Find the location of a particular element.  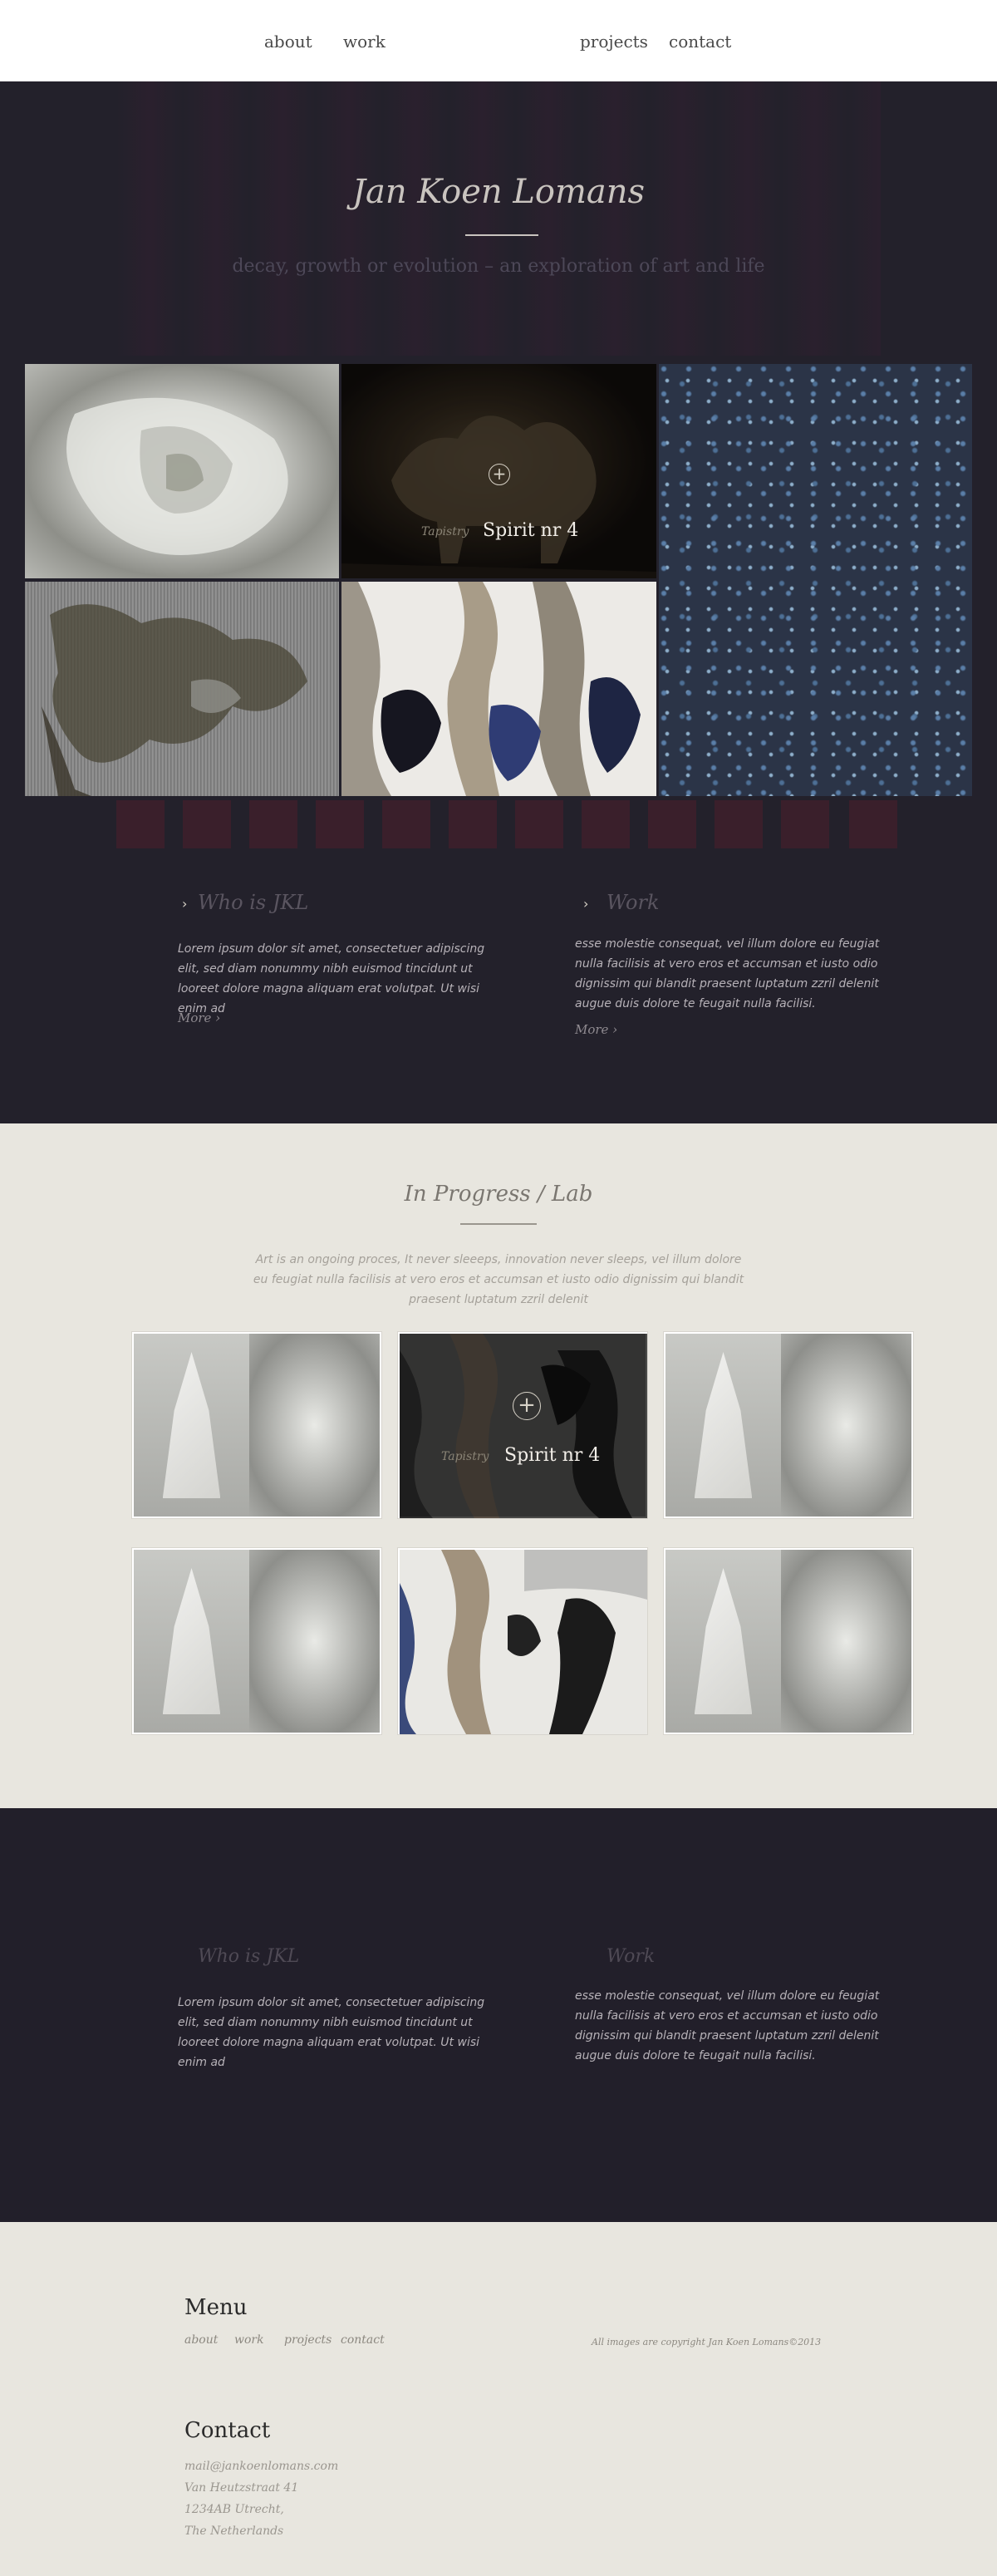

footer-contact-heading: Contact is located at coordinates (227, 2430).